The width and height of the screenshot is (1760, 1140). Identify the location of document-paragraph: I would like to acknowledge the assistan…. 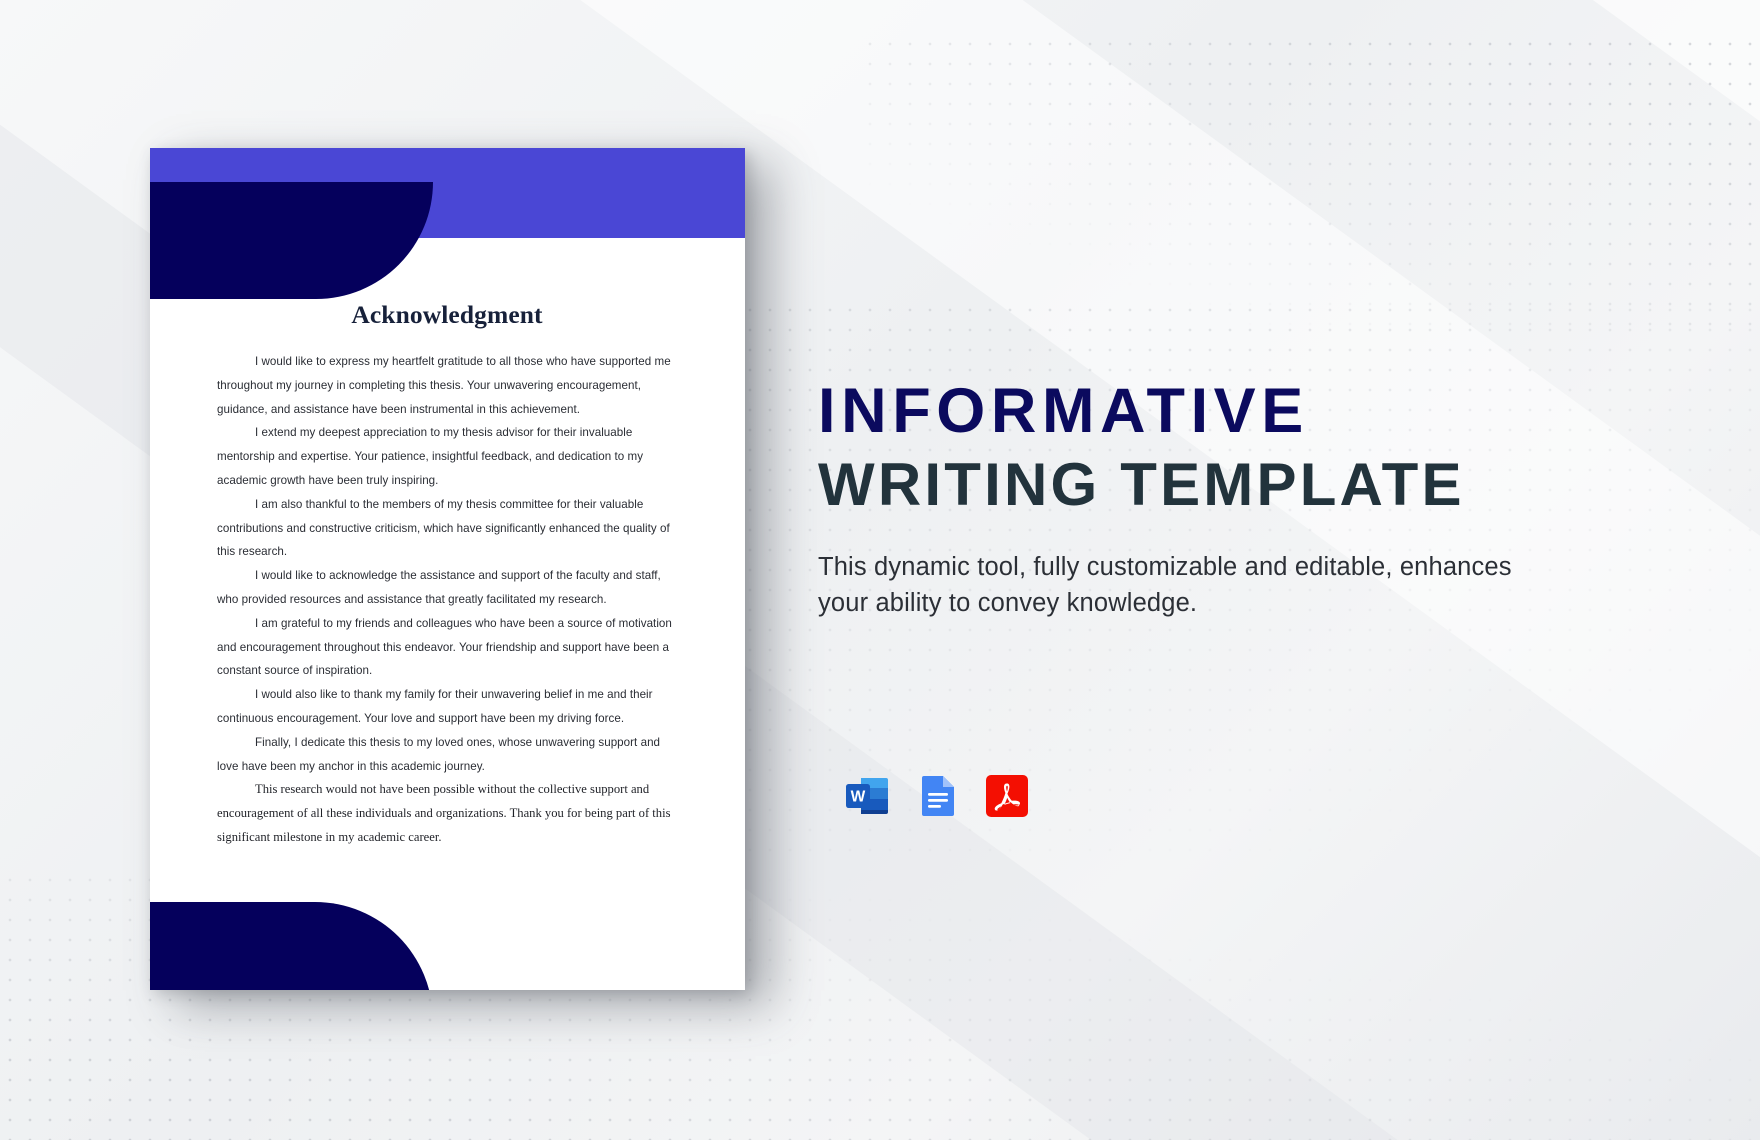
(439, 587).